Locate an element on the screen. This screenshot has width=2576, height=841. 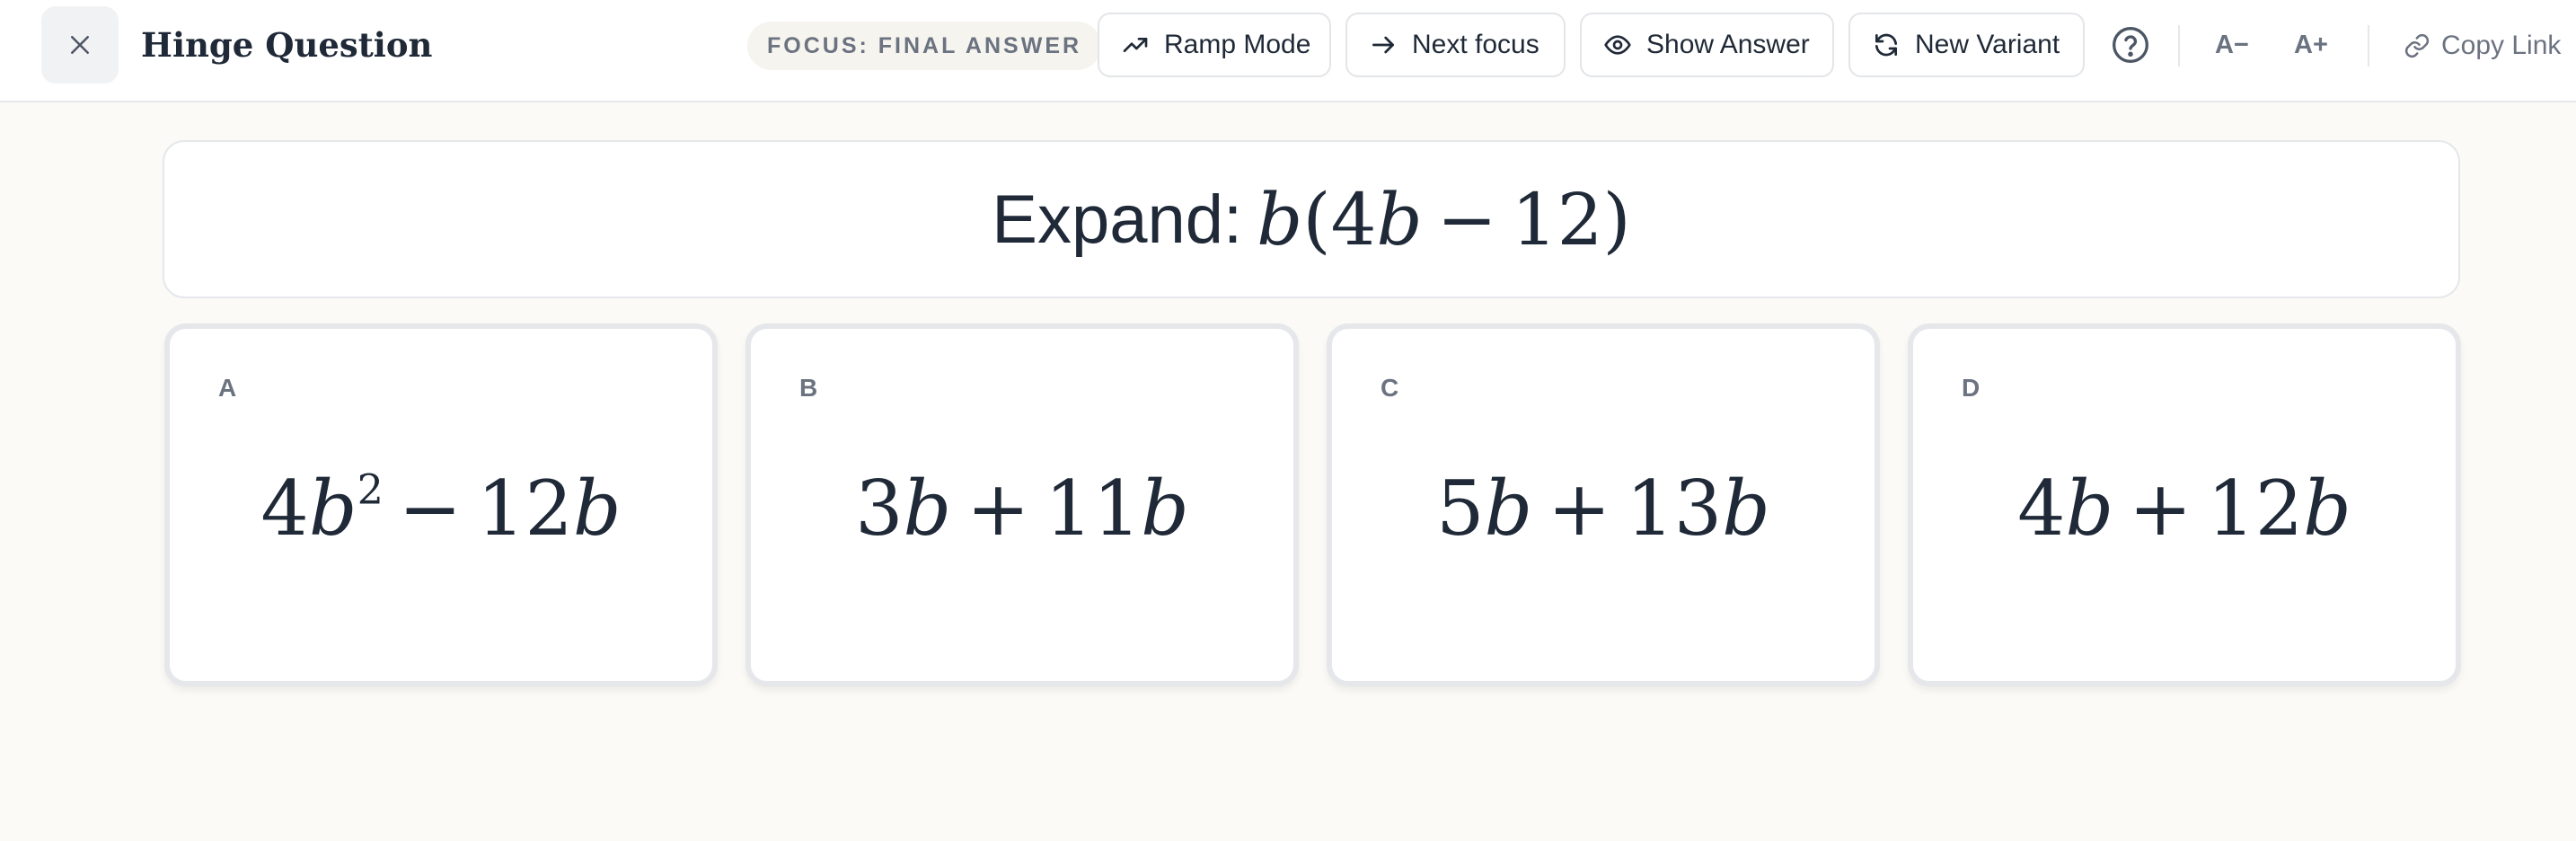
option-expression: 4b2 − 12b is located at coordinates (441, 509).